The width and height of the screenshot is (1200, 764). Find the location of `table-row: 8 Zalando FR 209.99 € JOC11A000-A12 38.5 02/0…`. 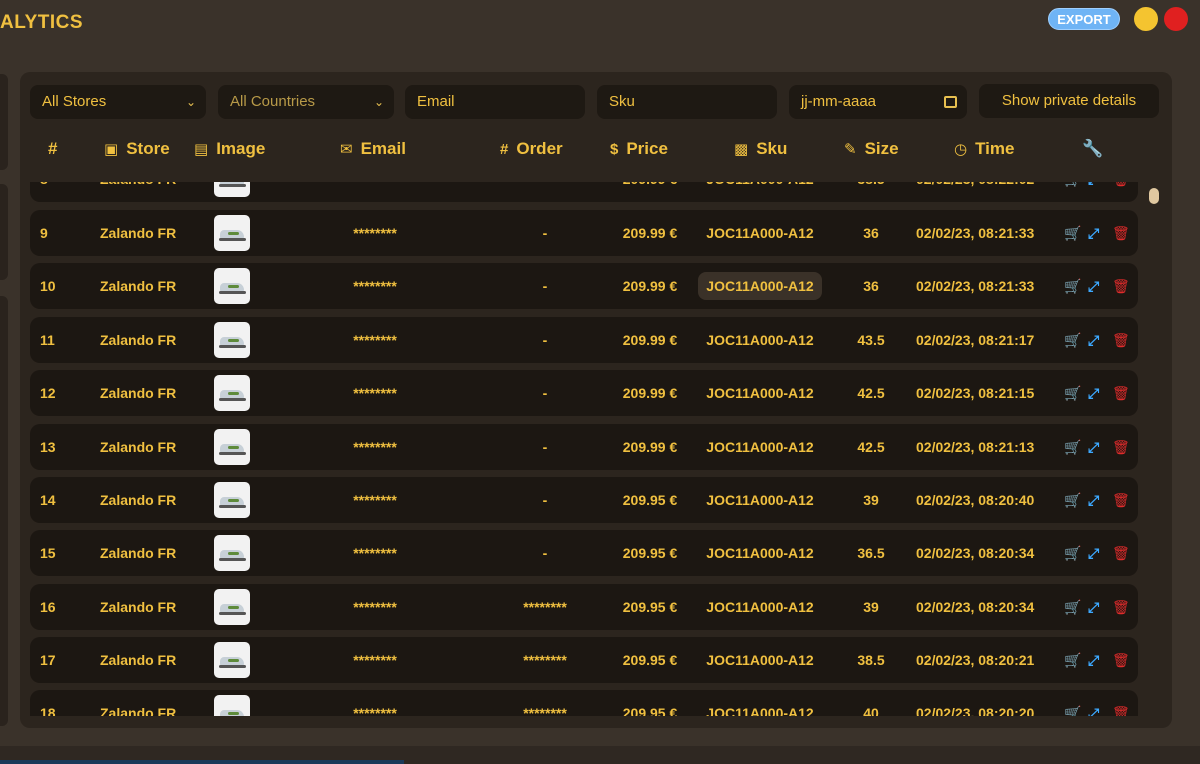

table-row: 8 Zalando FR 209.99 € JOC11A000-A12 38.5 02/0… is located at coordinates (584, 192).